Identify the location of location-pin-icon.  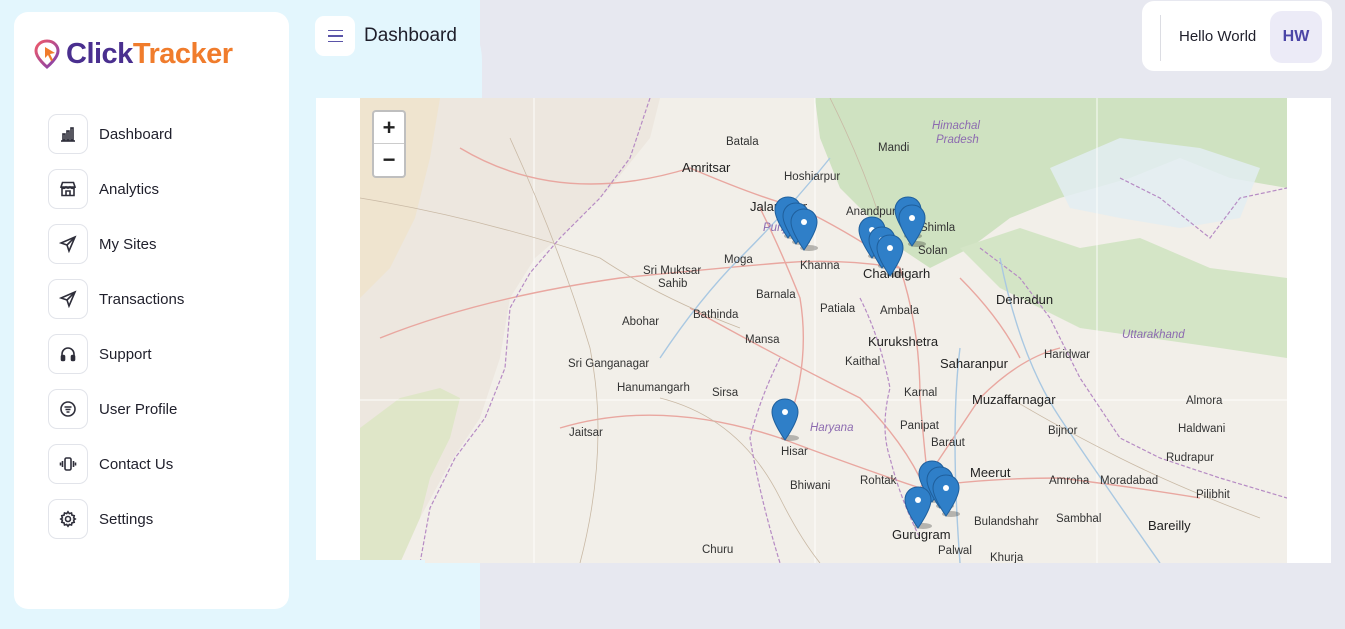
(47, 54).